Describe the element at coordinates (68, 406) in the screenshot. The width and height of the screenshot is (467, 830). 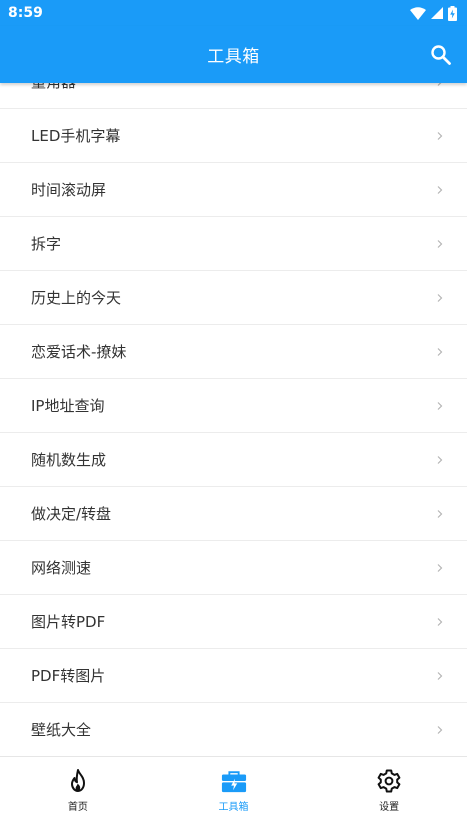
I see `list-item-label: IP地址查询` at that location.